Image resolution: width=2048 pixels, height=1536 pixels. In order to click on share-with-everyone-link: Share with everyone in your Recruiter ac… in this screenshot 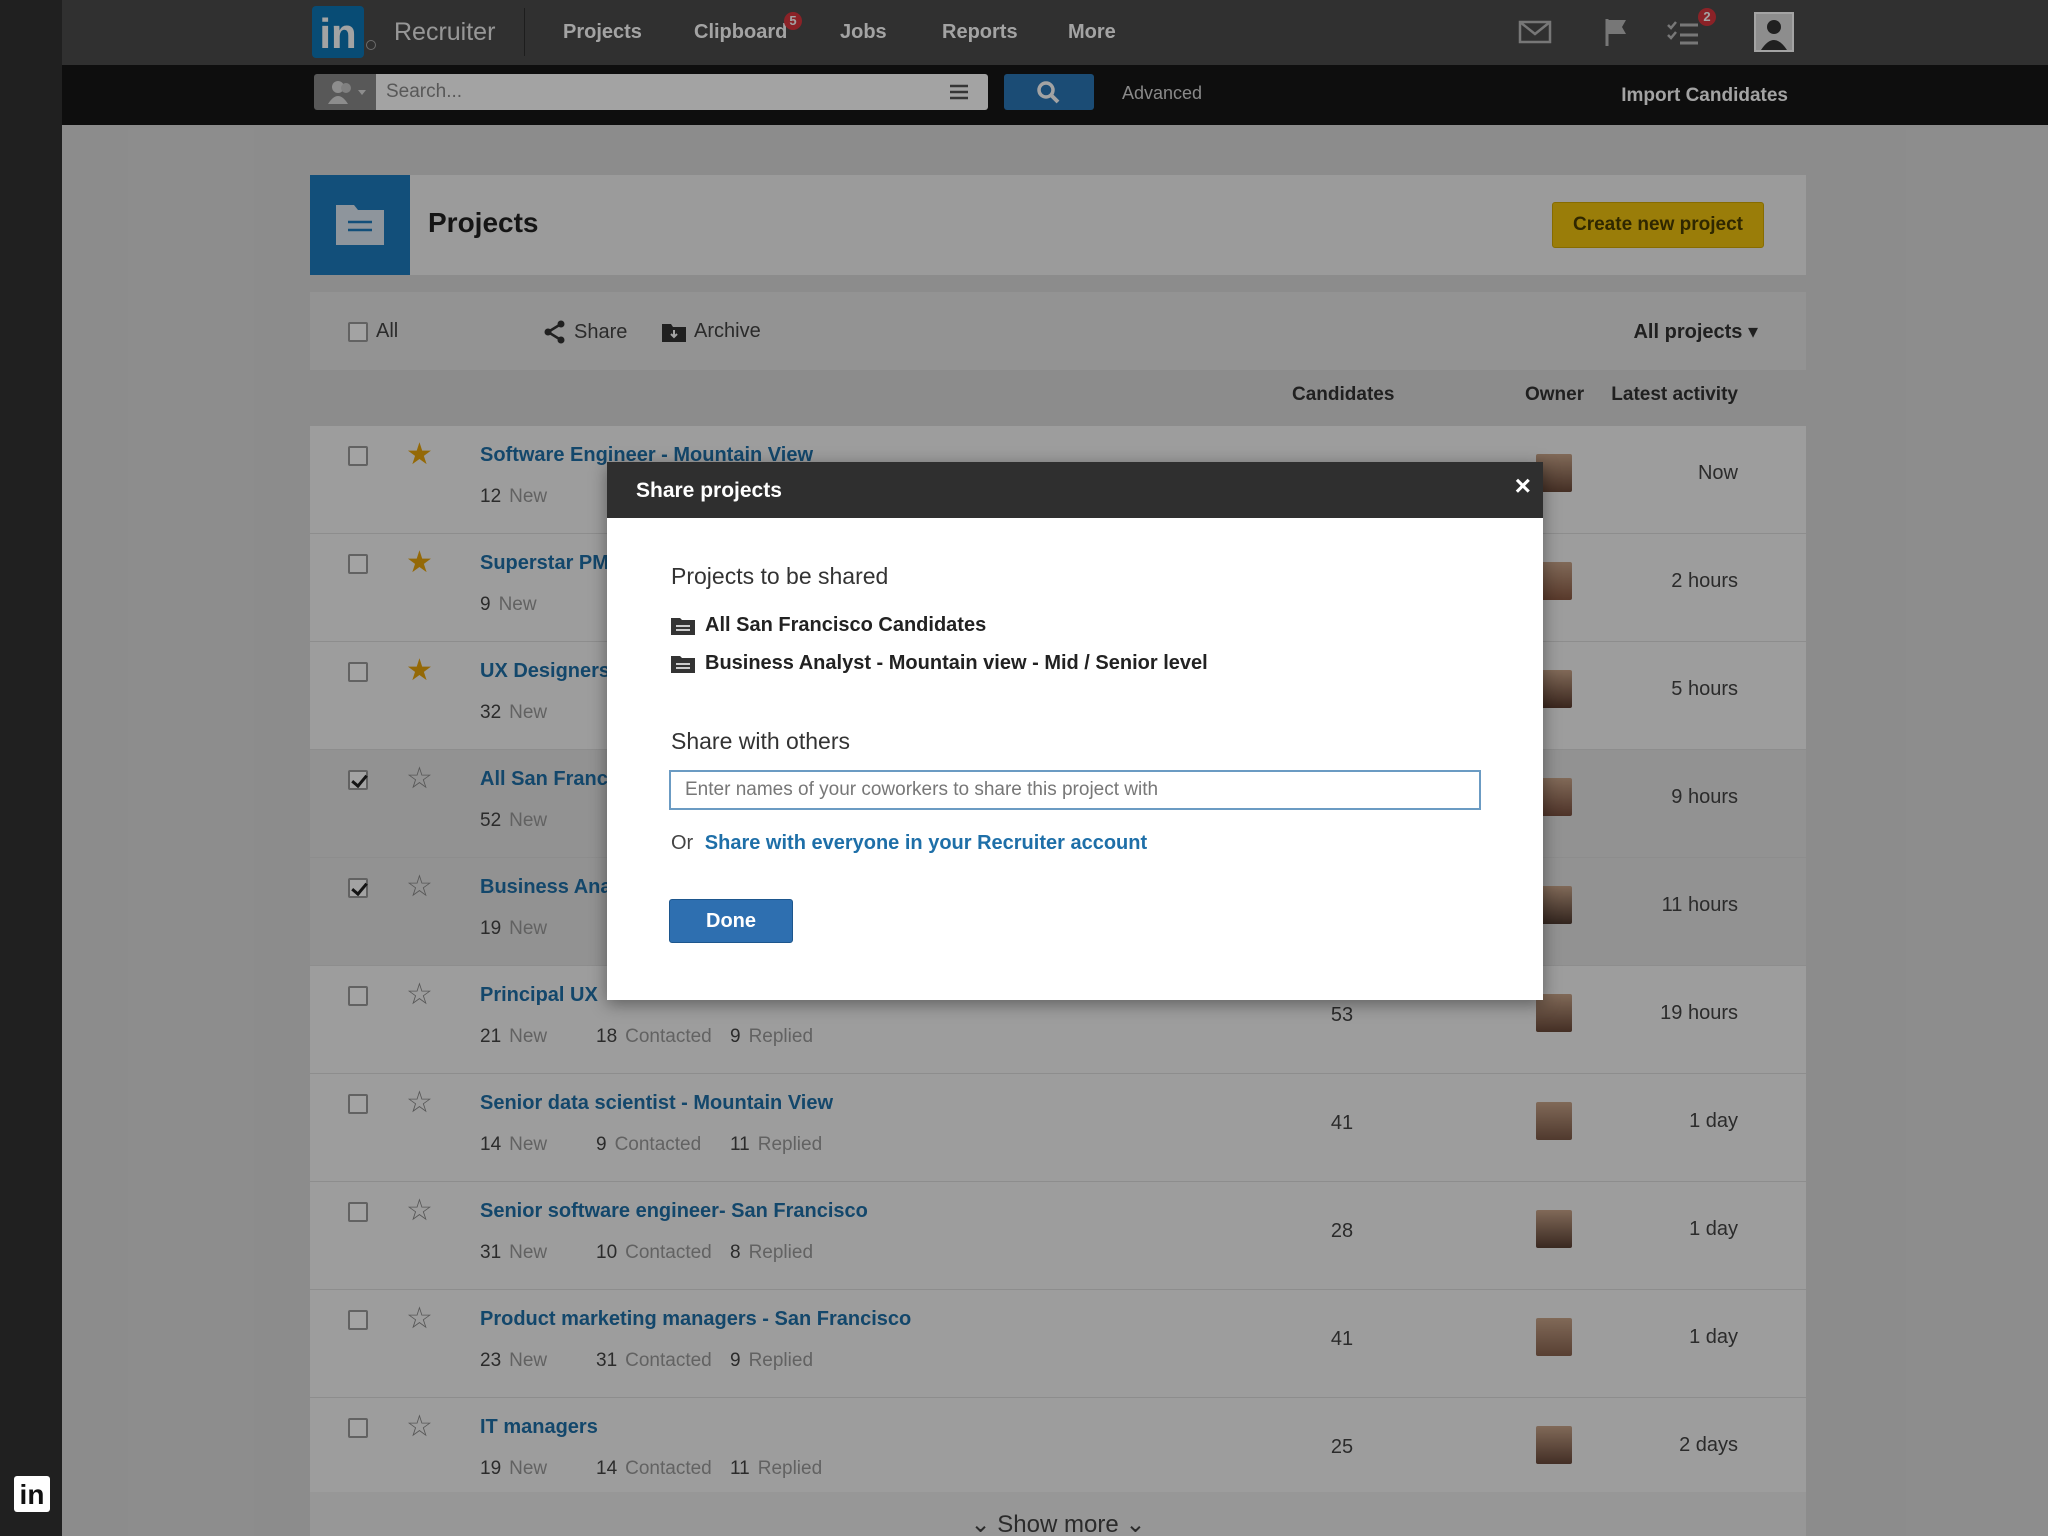, I will do `click(926, 843)`.